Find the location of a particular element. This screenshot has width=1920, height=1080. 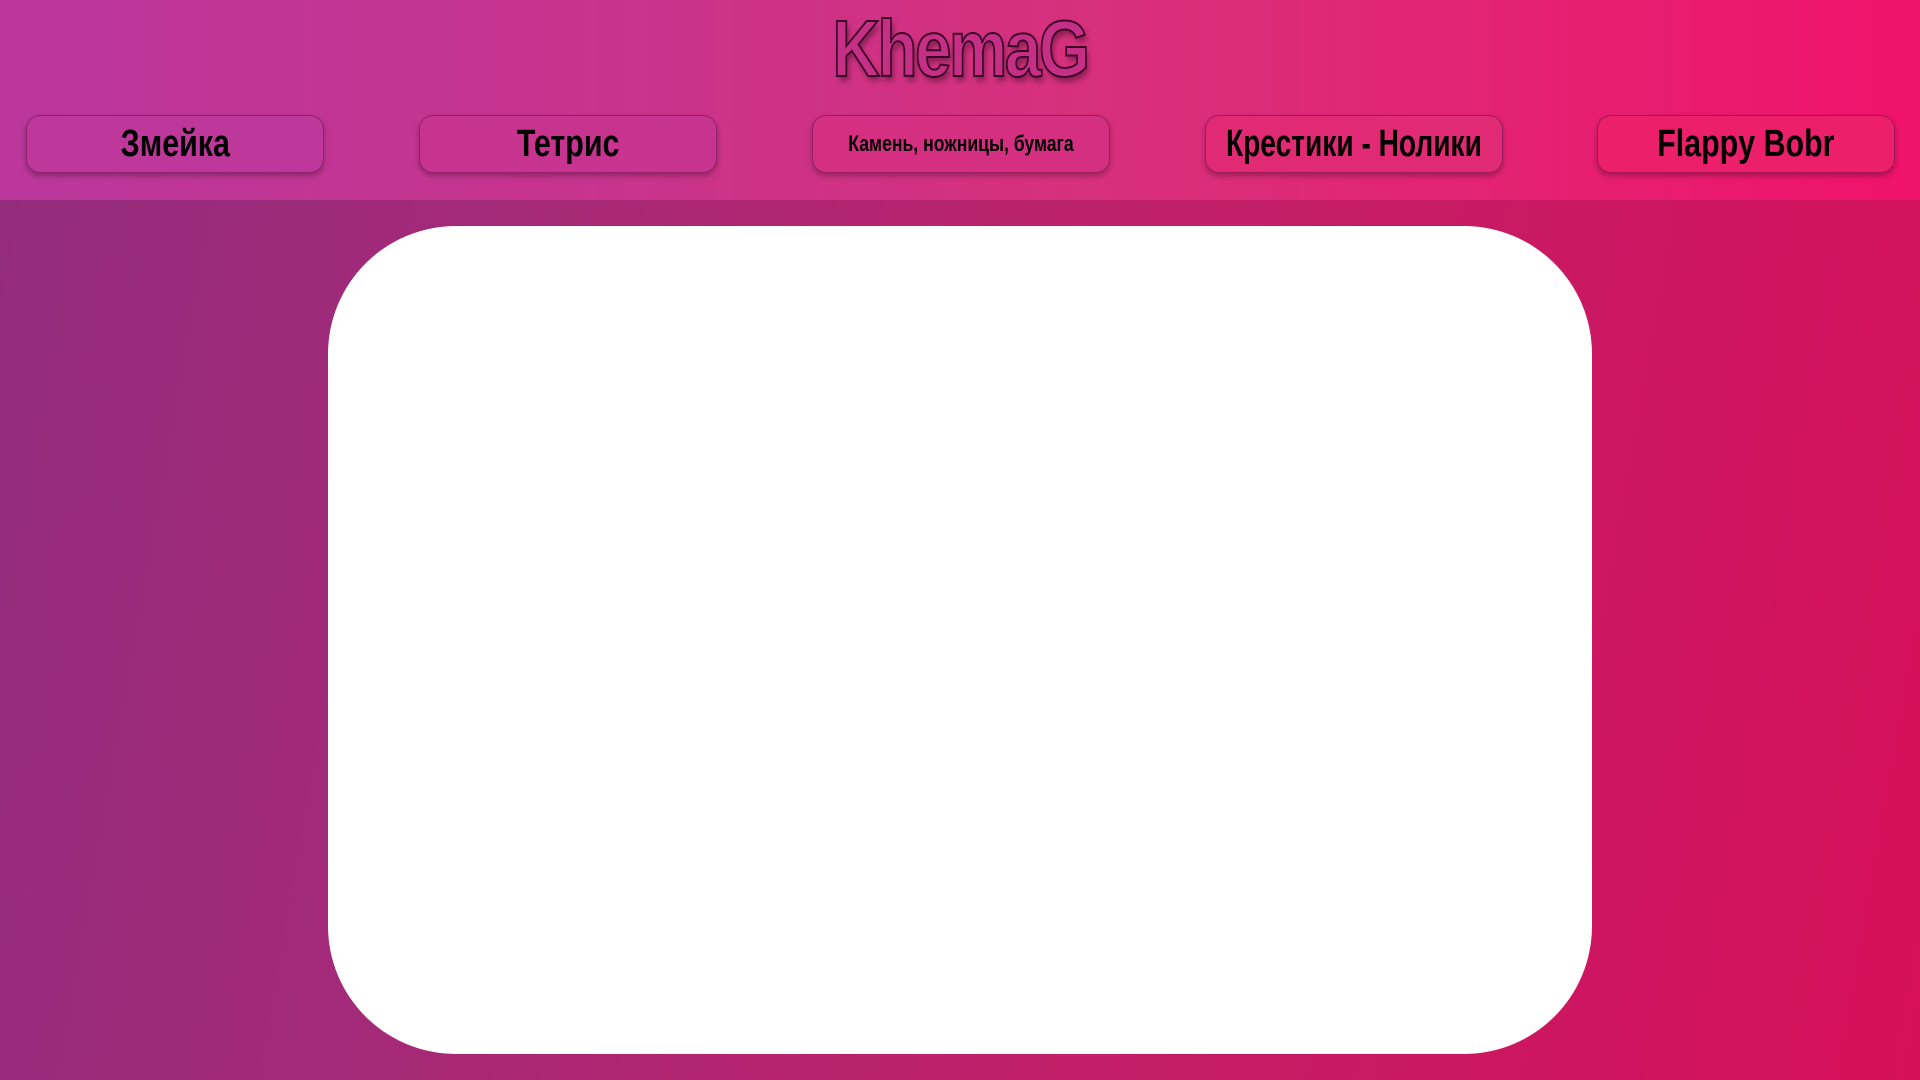

nav-button-label: Flappy Bobr is located at coordinates (1746, 143).